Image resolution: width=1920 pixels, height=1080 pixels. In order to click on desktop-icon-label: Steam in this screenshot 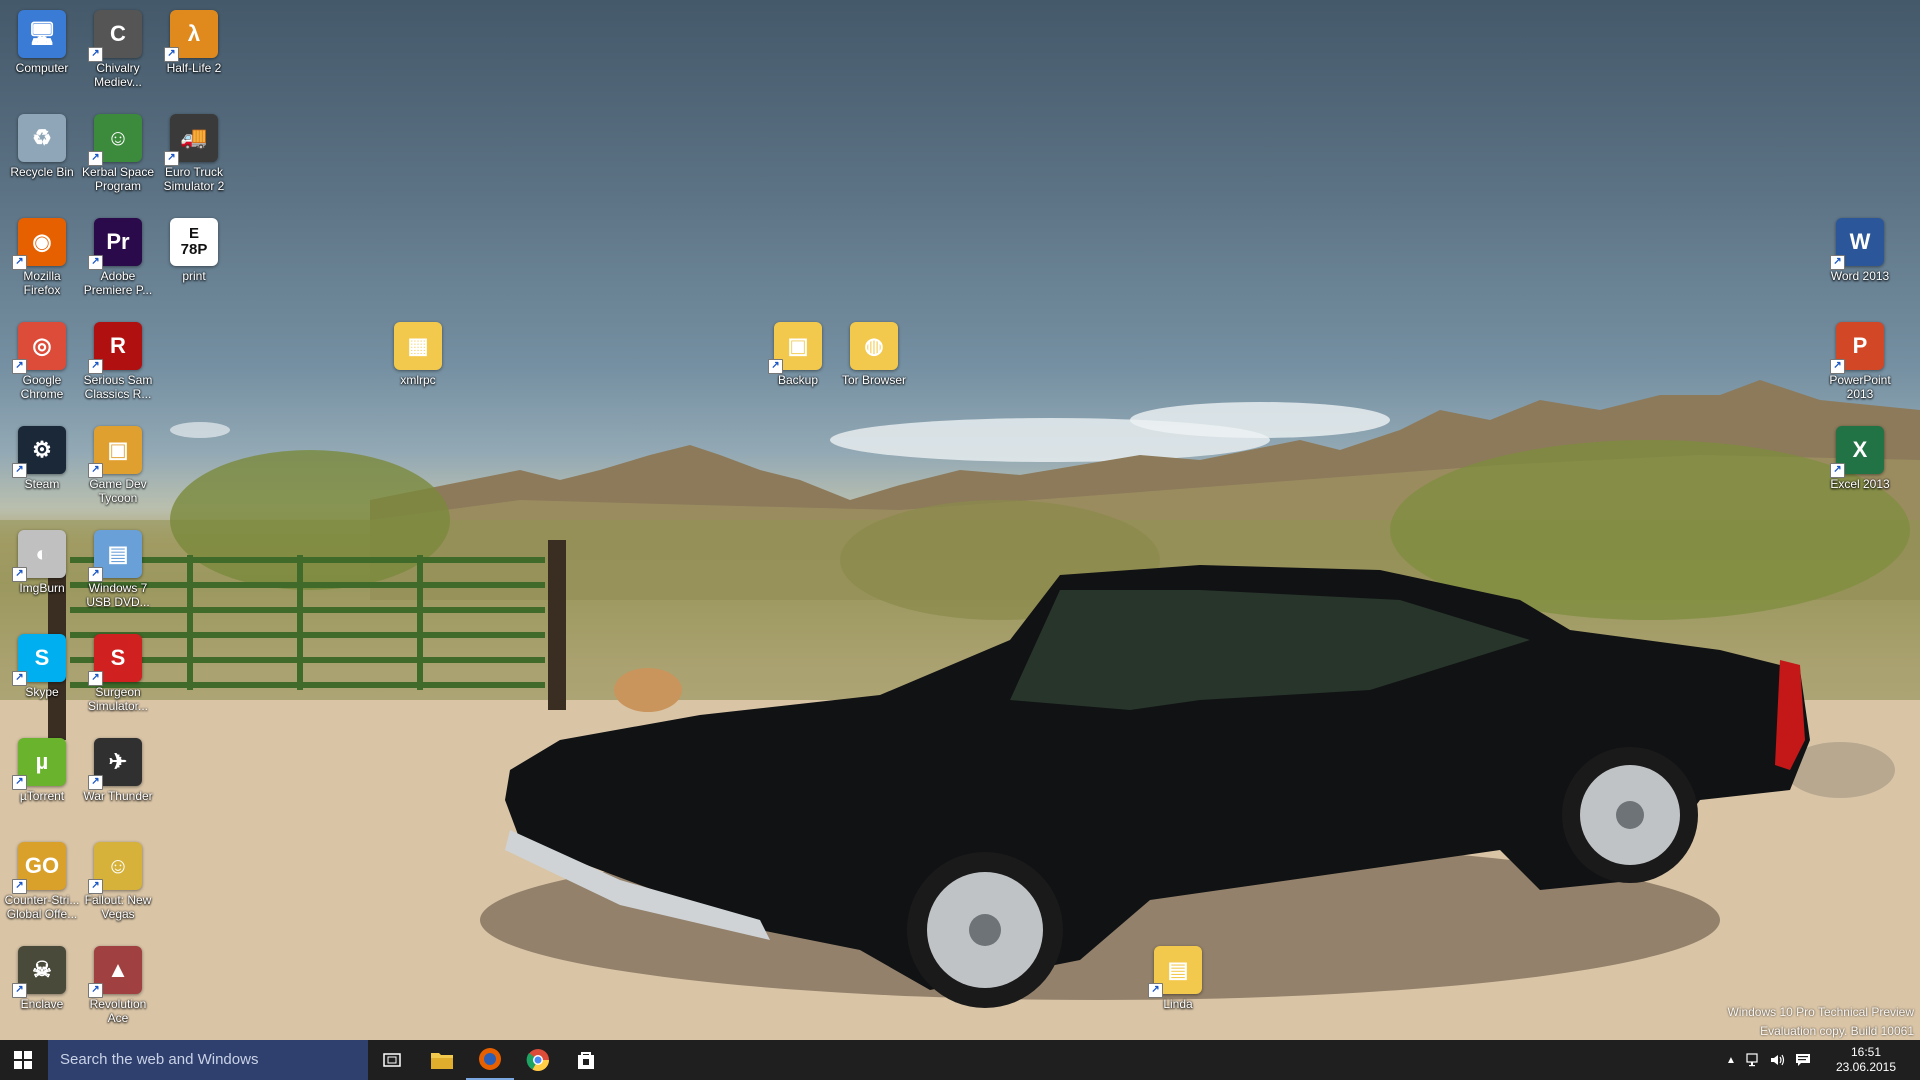, I will do `click(42, 484)`.